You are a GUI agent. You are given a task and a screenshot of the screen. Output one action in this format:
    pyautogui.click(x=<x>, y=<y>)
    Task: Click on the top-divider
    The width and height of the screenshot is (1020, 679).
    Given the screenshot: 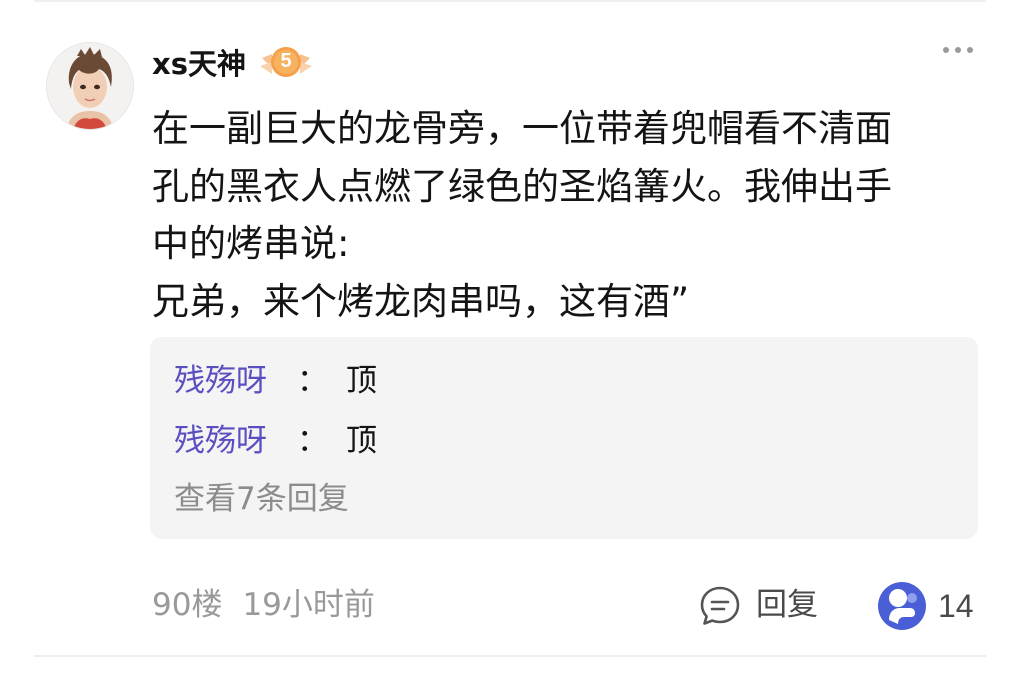 What is the action you would take?
    pyautogui.click(x=510, y=1)
    